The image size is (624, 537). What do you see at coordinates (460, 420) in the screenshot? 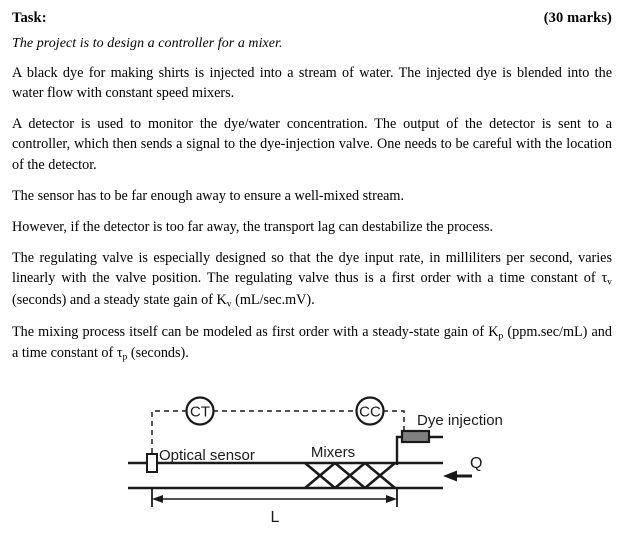
I see `dye-injection-label: Dye injection` at bounding box center [460, 420].